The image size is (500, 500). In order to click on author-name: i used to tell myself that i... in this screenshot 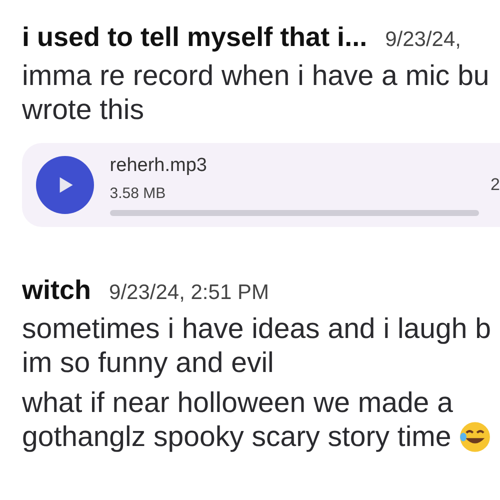, I will do `click(195, 37)`.